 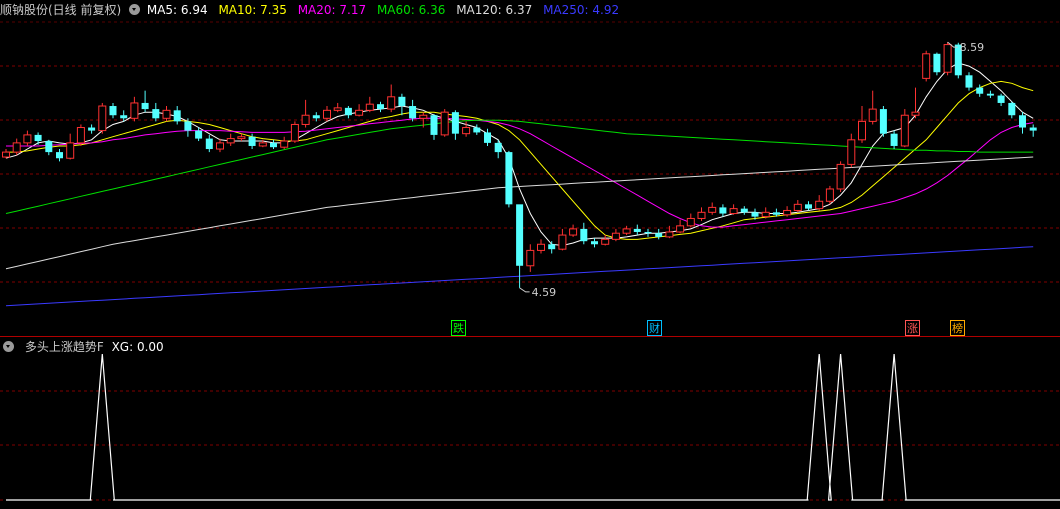 I want to click on indicator-header: 多头上涨趋势F XG: 0.00, so click(x=85, y=347).